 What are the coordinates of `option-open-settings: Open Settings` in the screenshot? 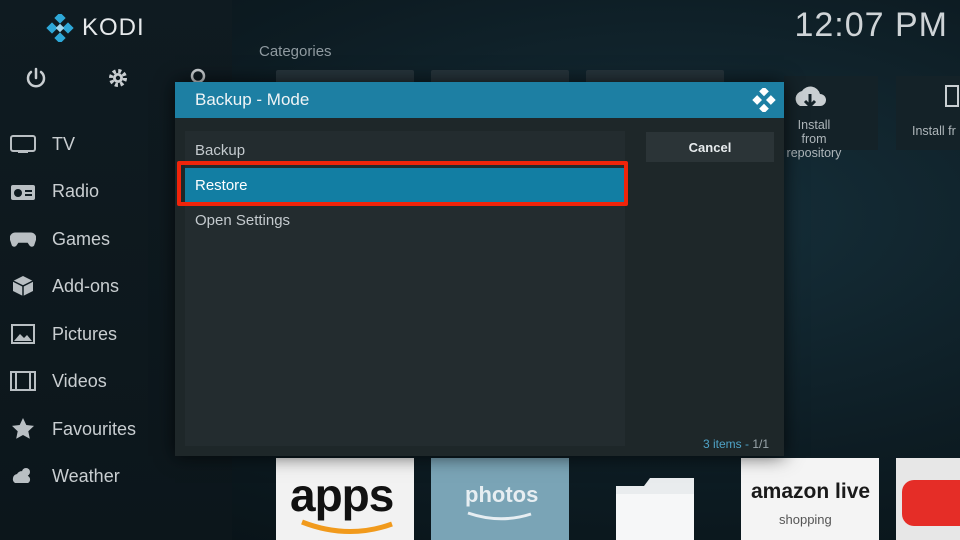 It's located at (405, 220).